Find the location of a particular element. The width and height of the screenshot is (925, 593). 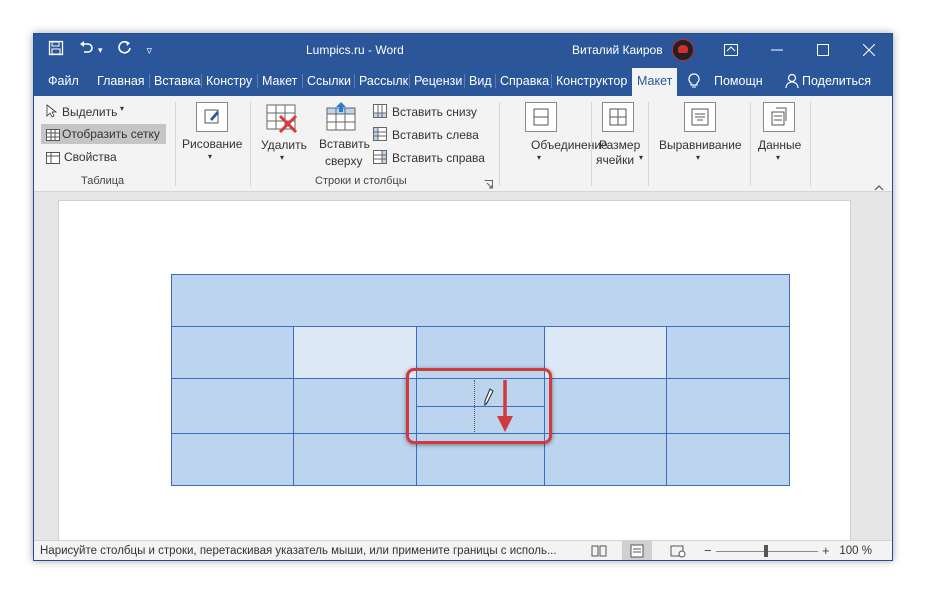

undo-dropdown-icon: ▾ is located at coordinates (100, 50).